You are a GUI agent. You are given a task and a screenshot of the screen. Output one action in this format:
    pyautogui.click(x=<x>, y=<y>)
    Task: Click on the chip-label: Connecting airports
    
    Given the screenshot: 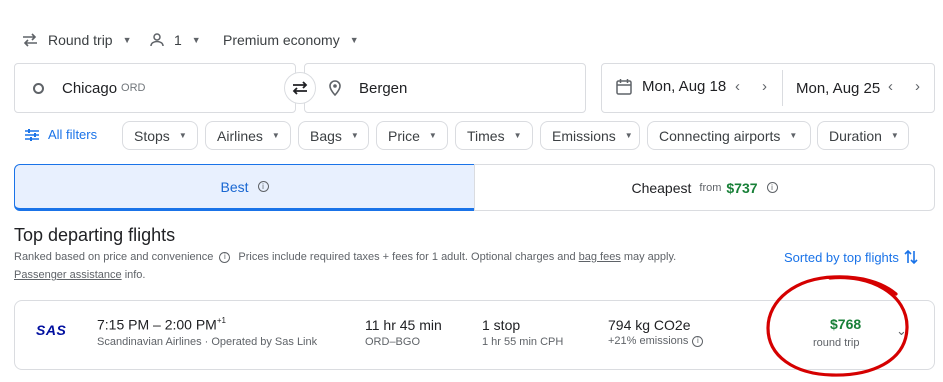 What is the action you would take?
    pyautogui.click(x=720, y=135)
    